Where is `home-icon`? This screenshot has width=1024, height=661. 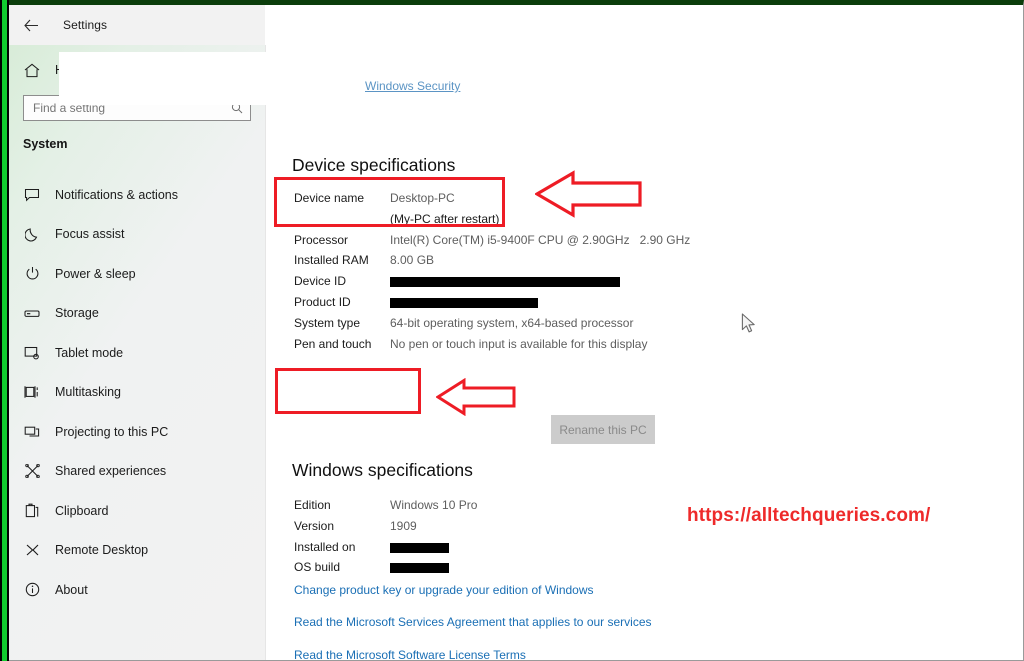 home-icon is located at coordinates (32, 70).